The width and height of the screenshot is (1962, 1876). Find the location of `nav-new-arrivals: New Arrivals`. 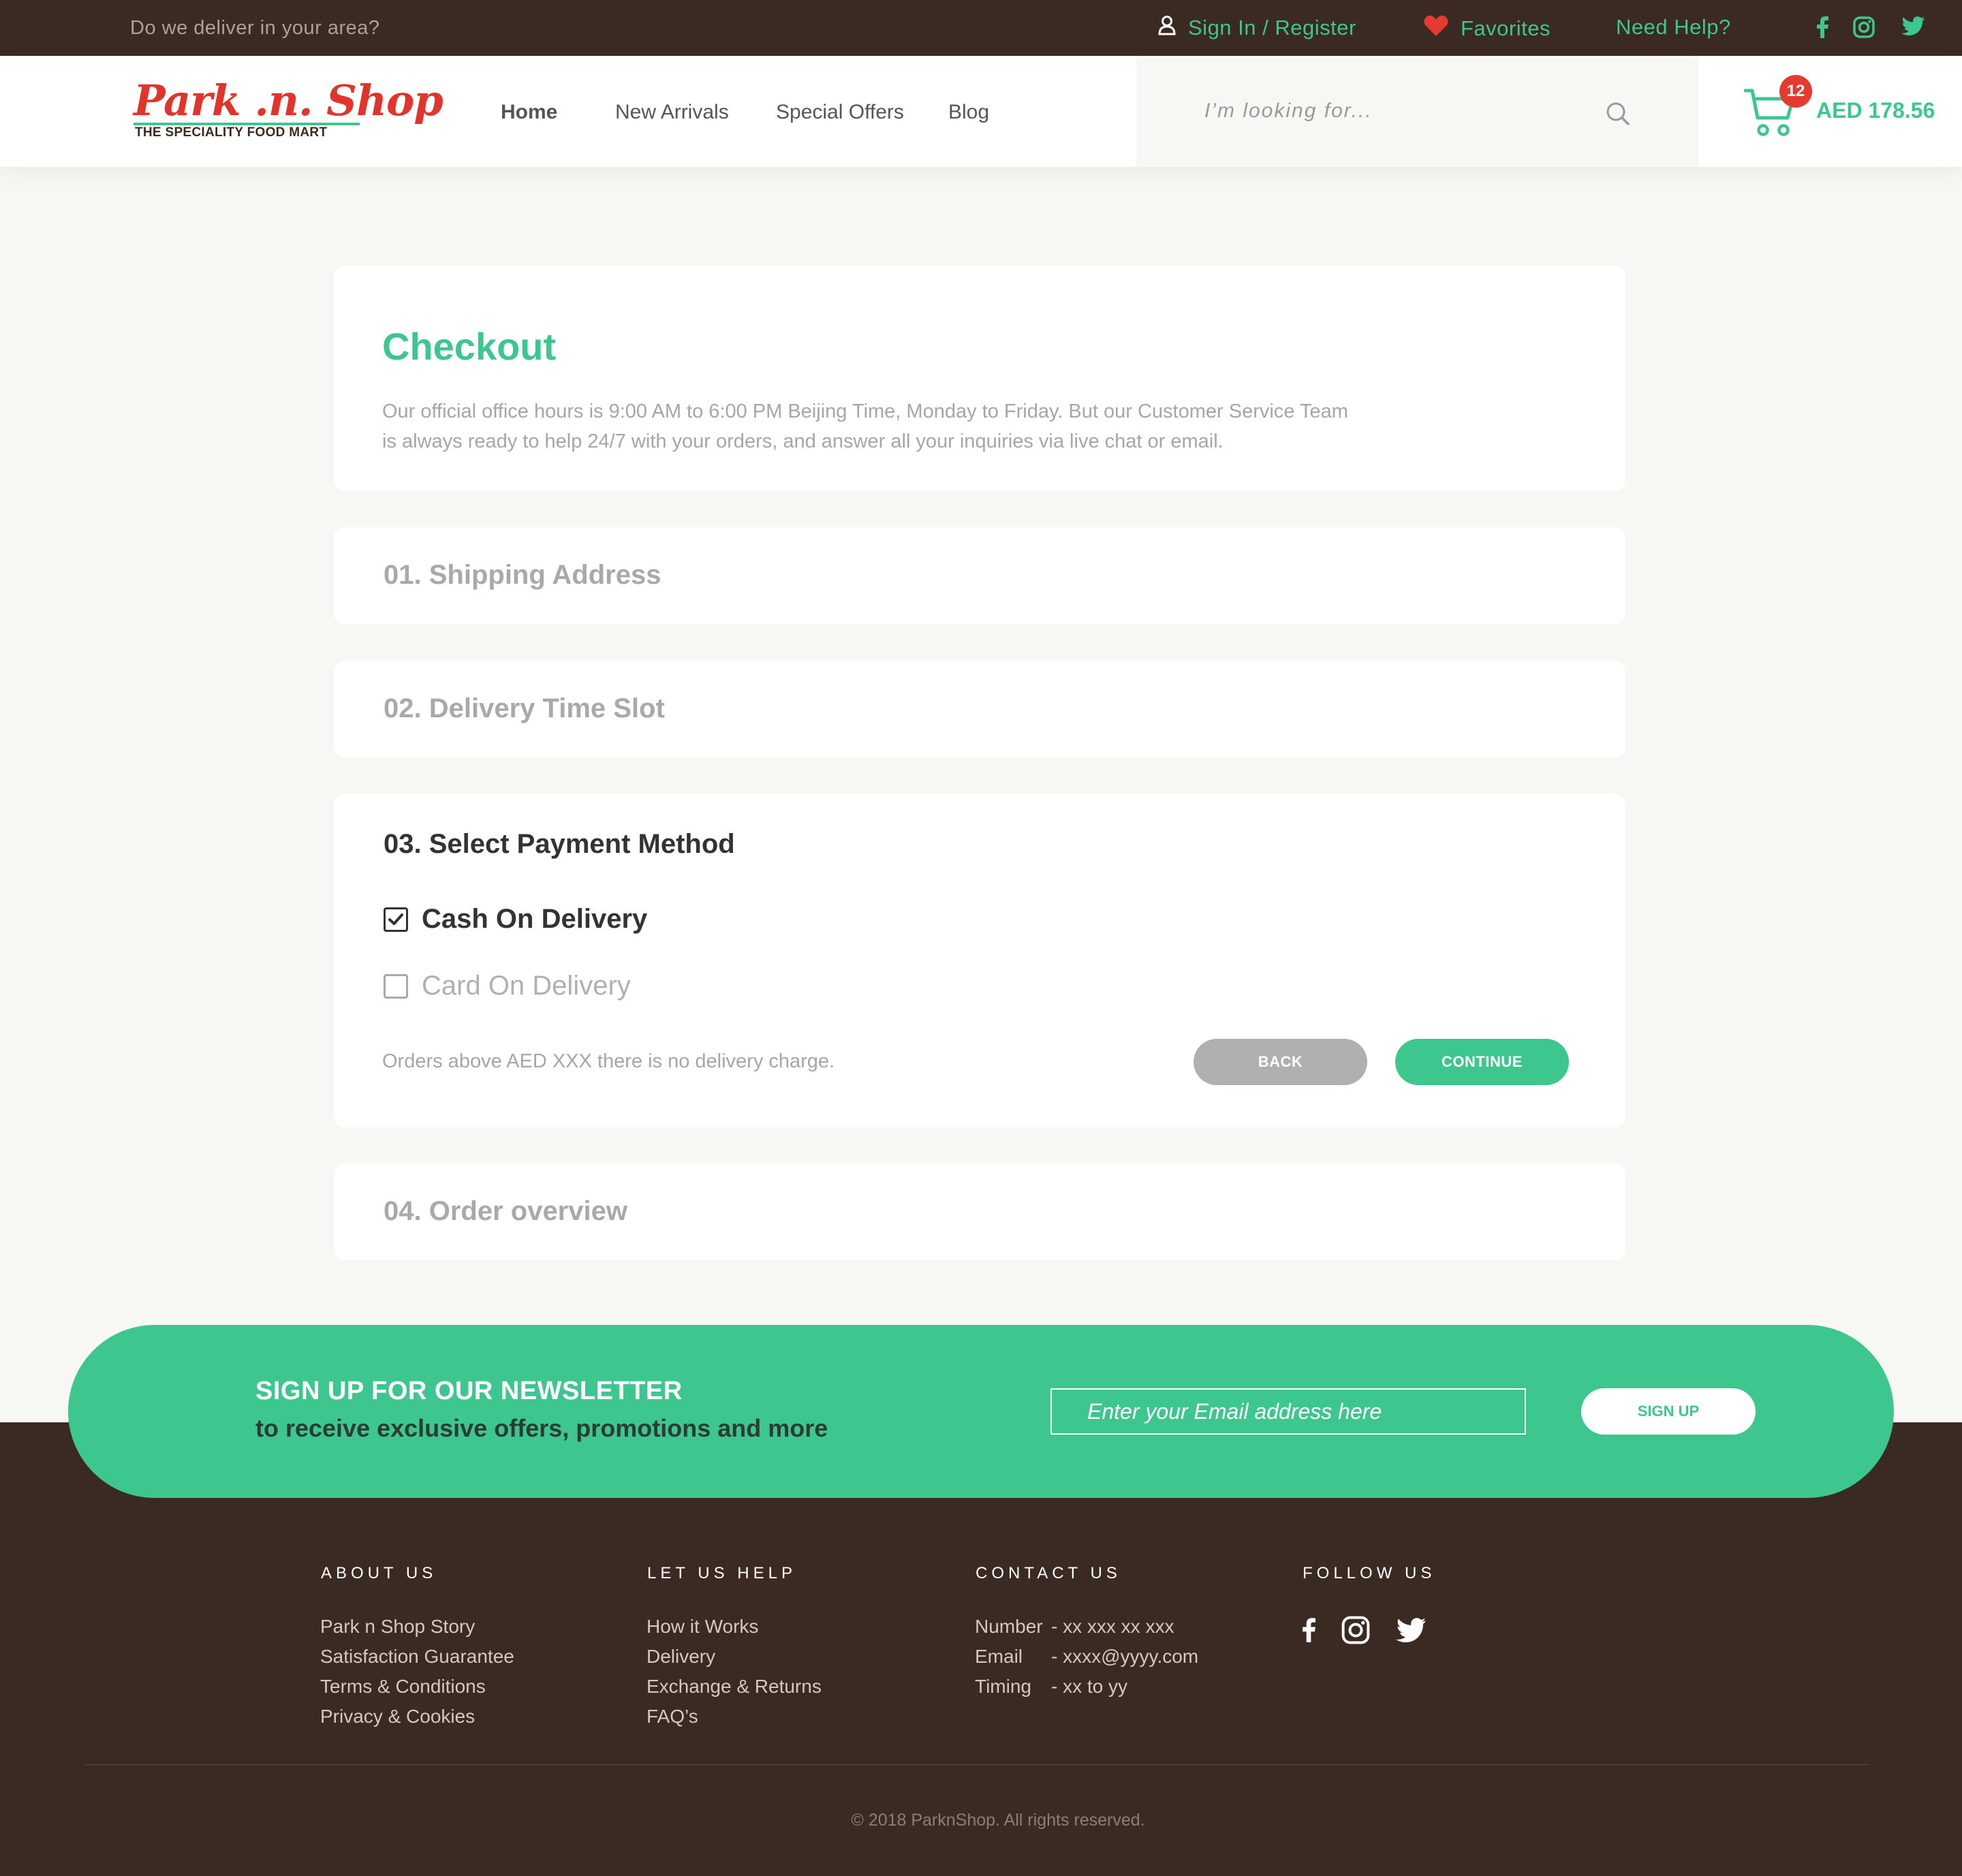

nav-new-arrivals: New Arrivals is located at coordinates (672, 112).